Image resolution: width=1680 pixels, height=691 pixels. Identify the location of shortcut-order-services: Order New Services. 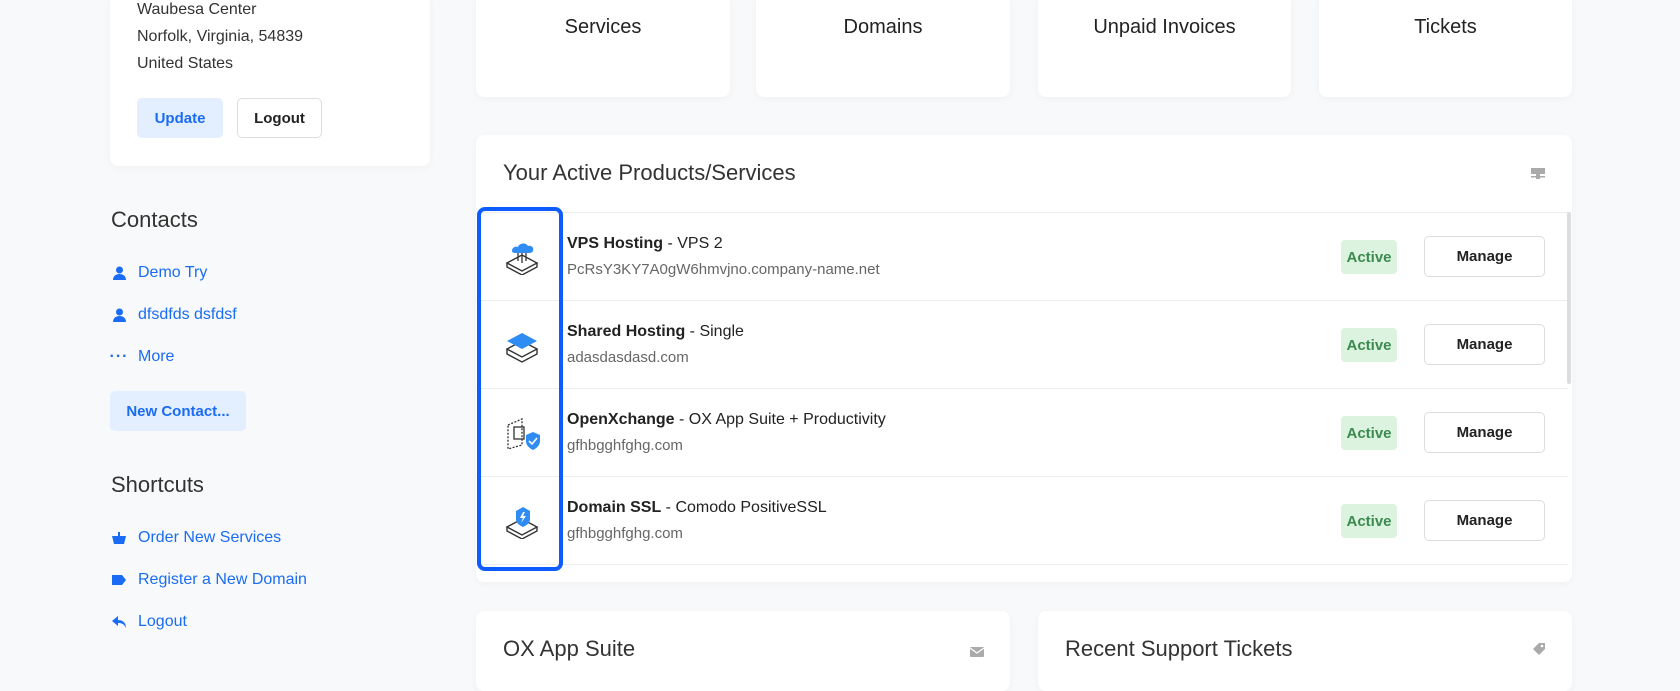
(196, 538).